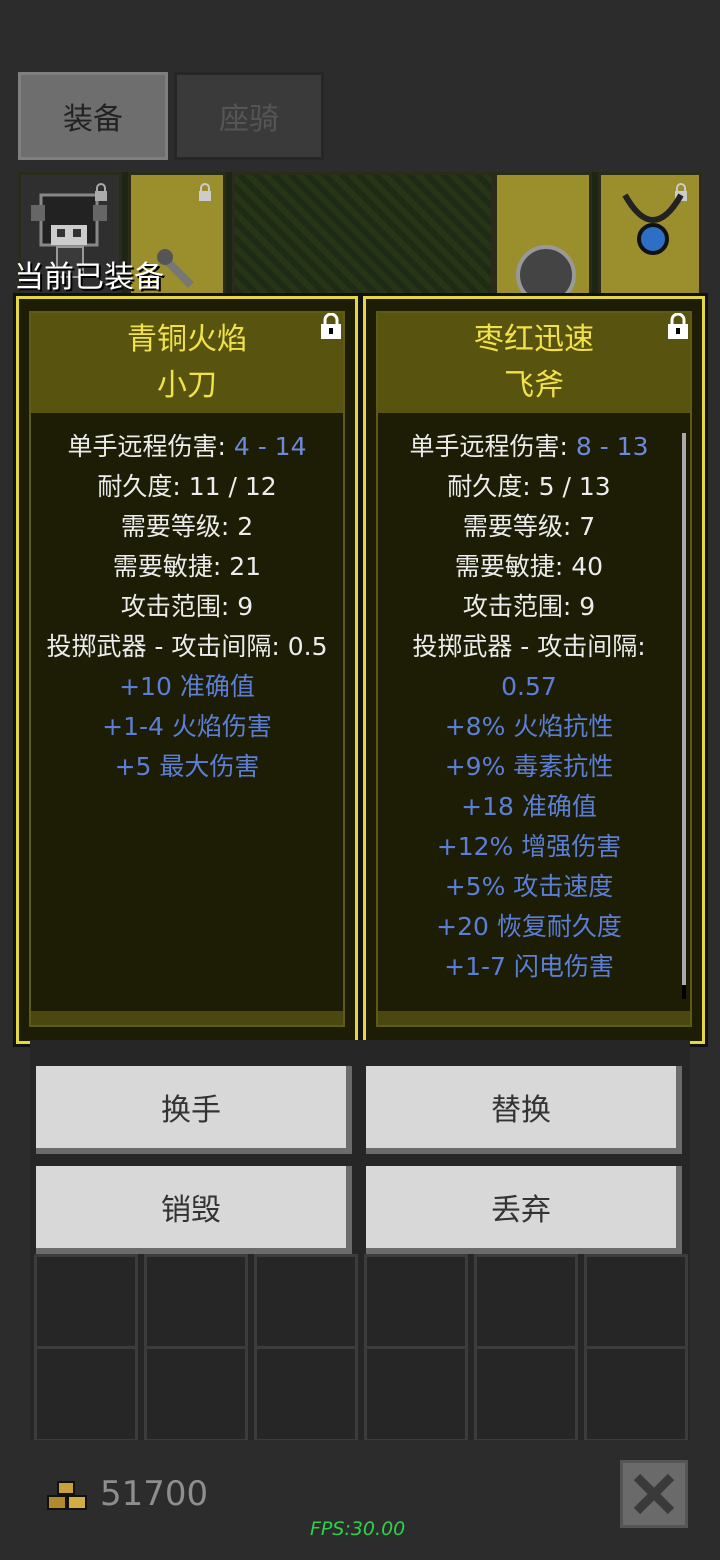 Image resolution: width=720 pixels, height=1560 pixels. Describe the element at coordinates (684, 716) in the screenshot. I see `stats-scrollbar` at that location.